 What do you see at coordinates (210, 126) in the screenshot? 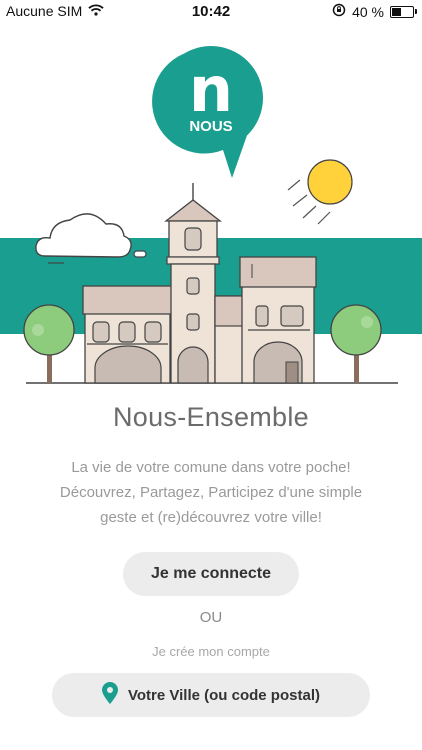
I see `logo-word: NOUS` at bounding box center [210, 126].